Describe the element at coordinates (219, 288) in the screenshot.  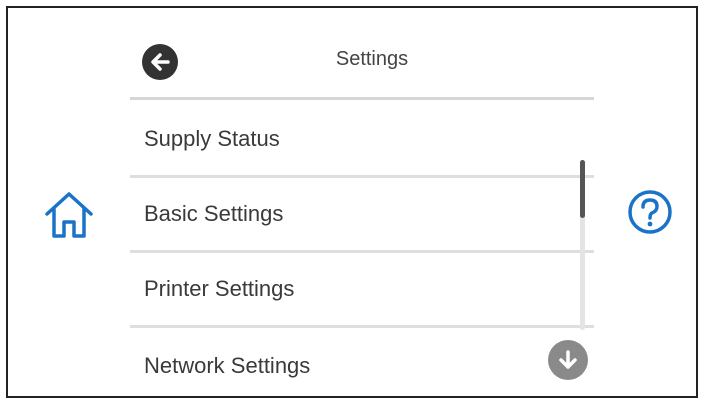
I see `menu-item-label: Printer Settings` at that location.